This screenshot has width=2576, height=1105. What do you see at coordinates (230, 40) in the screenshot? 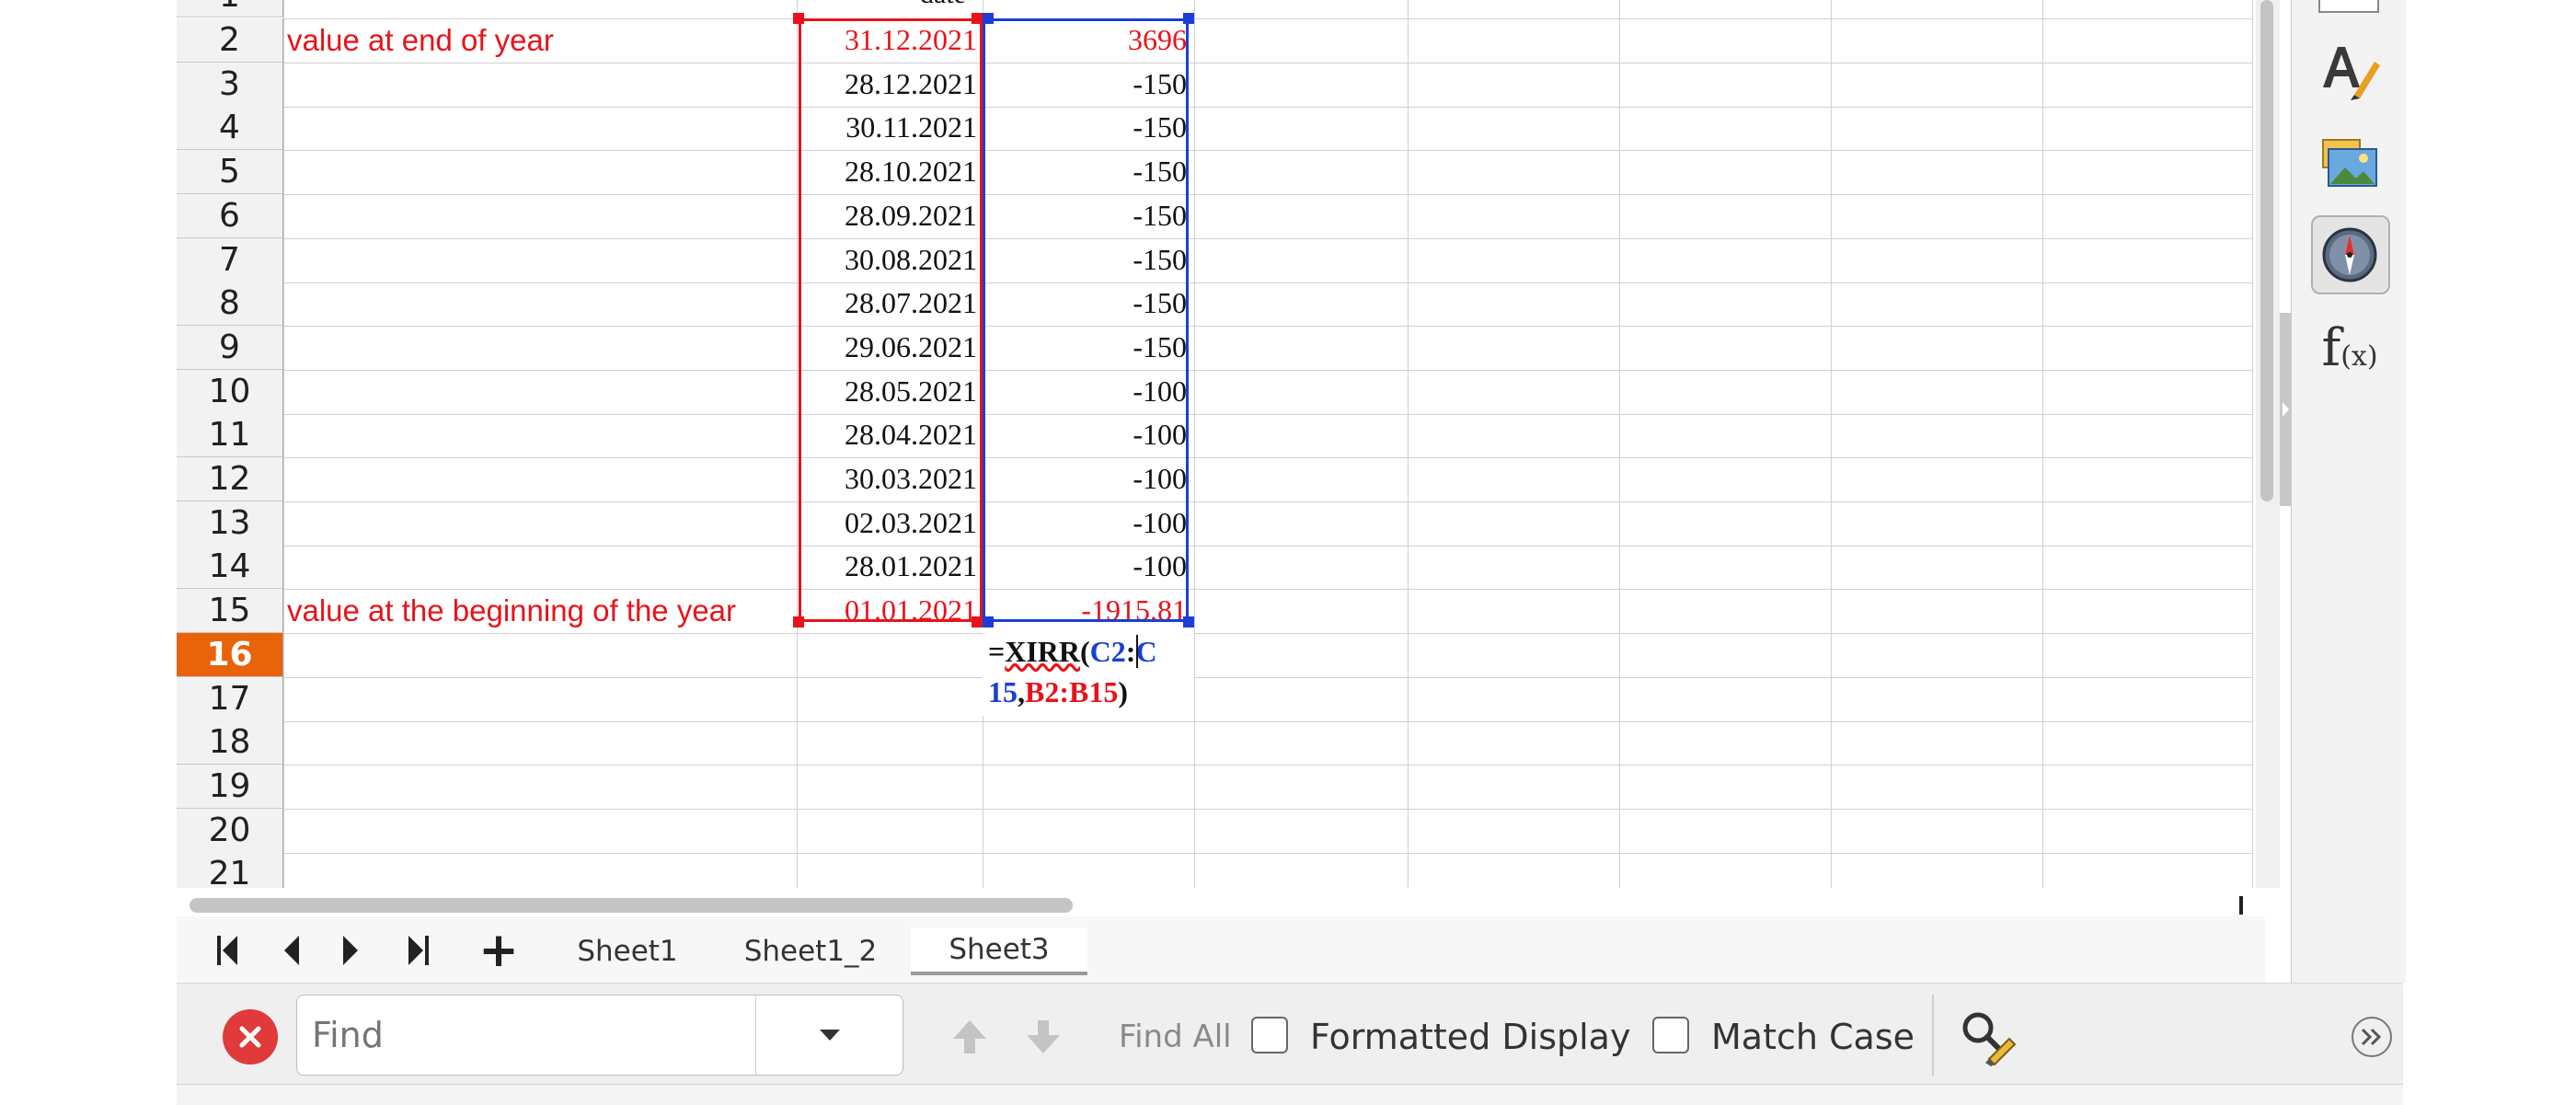
I see `row-header: 2` at bounding box center [230, 40].